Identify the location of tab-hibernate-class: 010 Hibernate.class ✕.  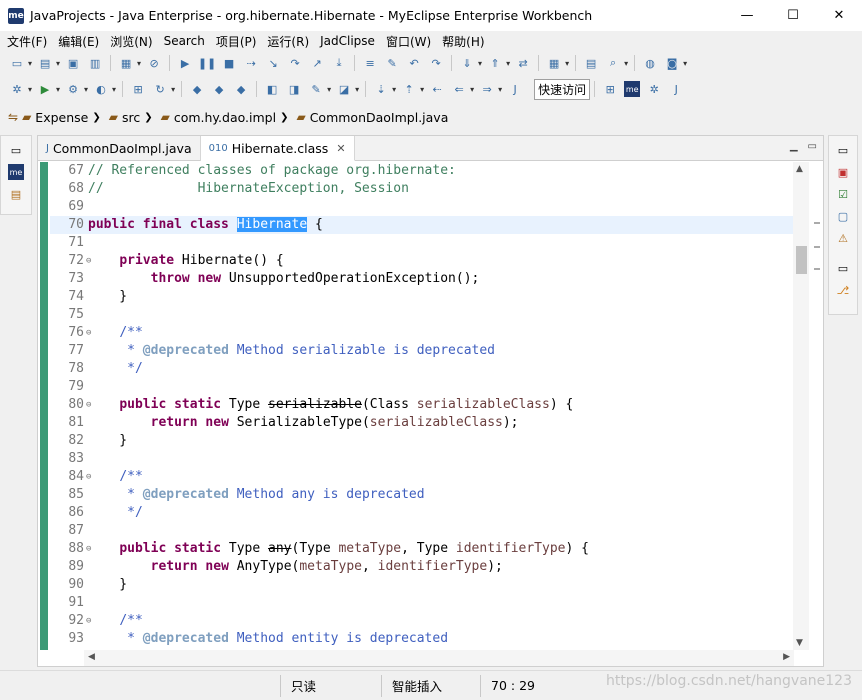
(277, 148).